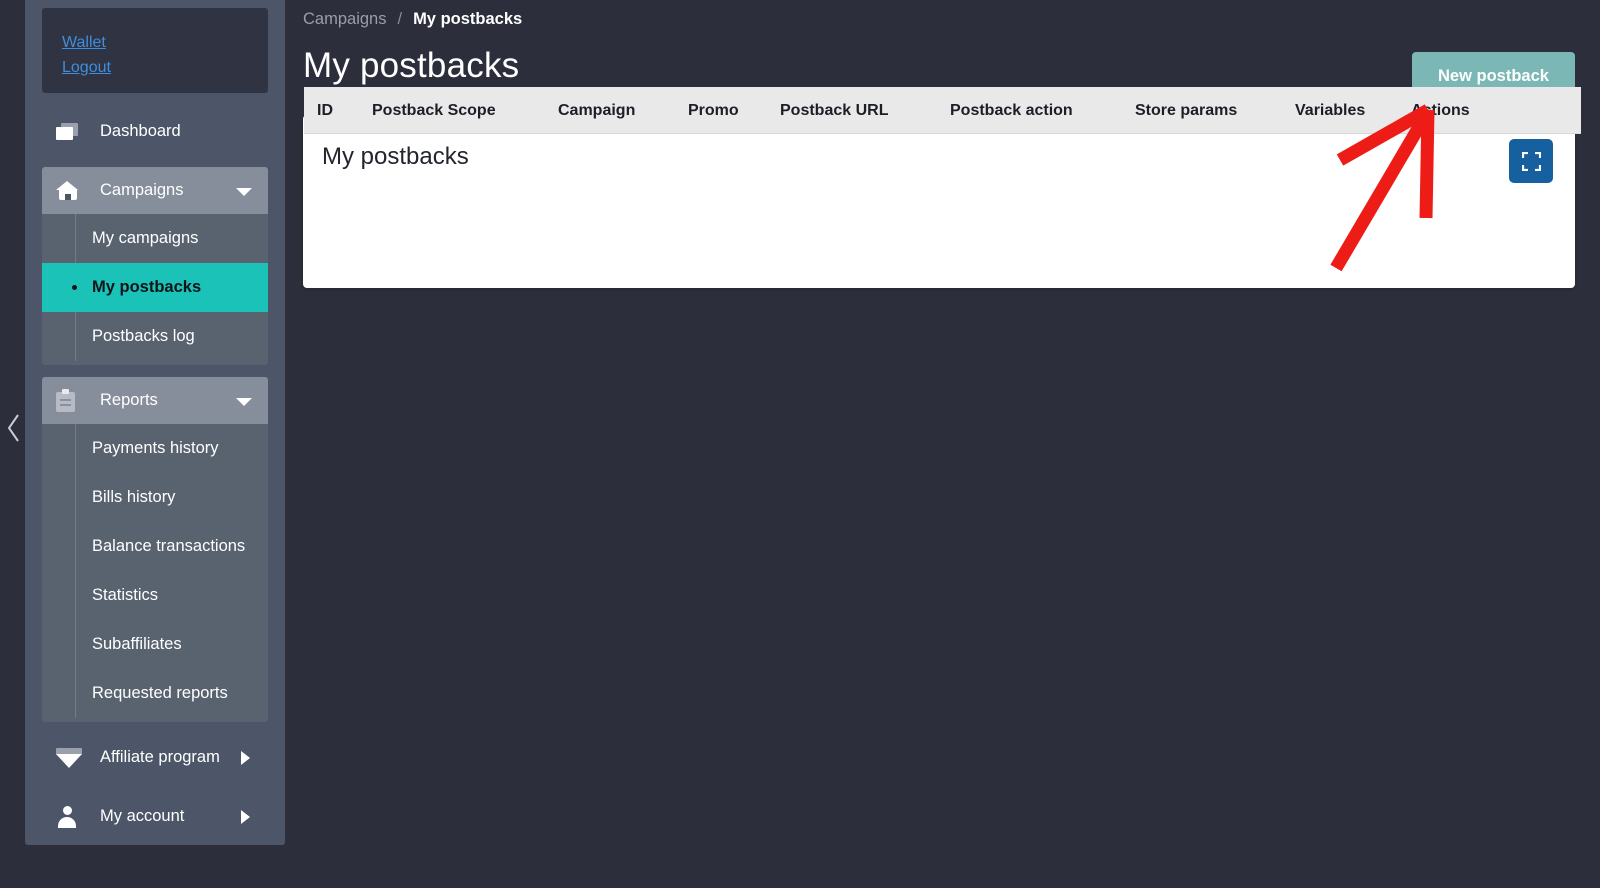 The width and height of the screenshot is (1600, 888). Describe the element at coordinates (834, 110) in the screenshot. I see `column-header-postback-url: Postback URL` at that location.